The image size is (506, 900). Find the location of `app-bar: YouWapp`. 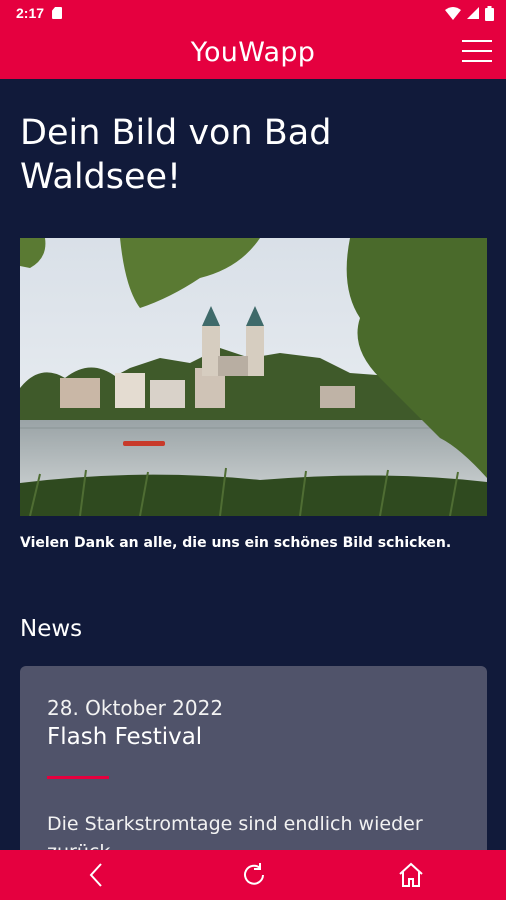

app-bar: YouWapp is located at coordinates (253, 52).